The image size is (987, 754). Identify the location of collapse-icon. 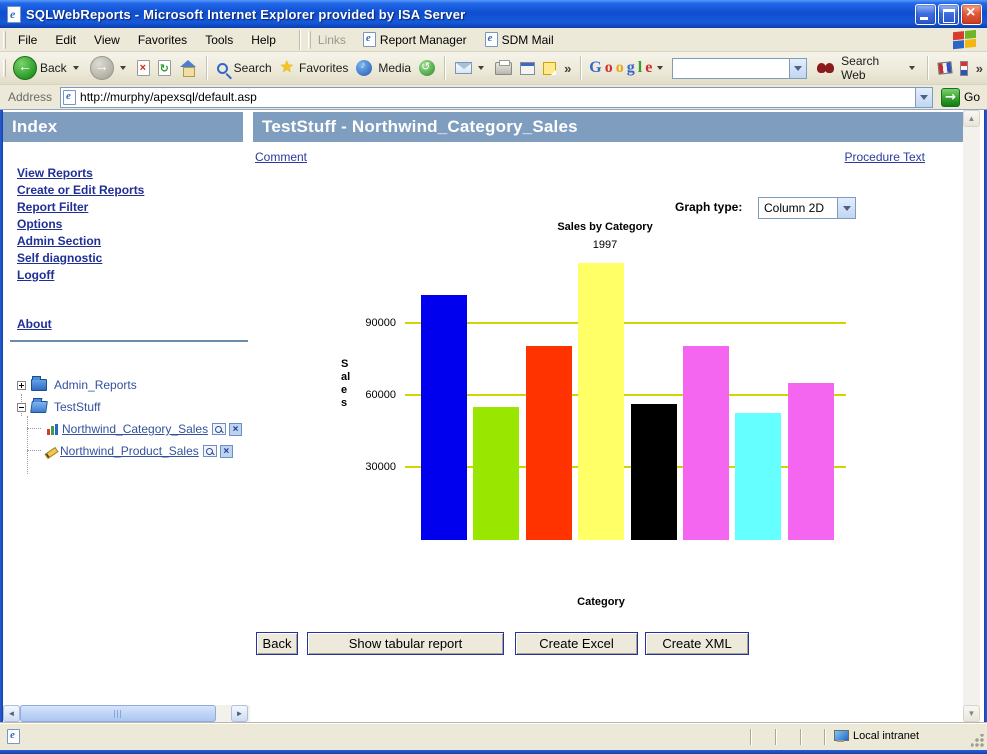
(21, 407).